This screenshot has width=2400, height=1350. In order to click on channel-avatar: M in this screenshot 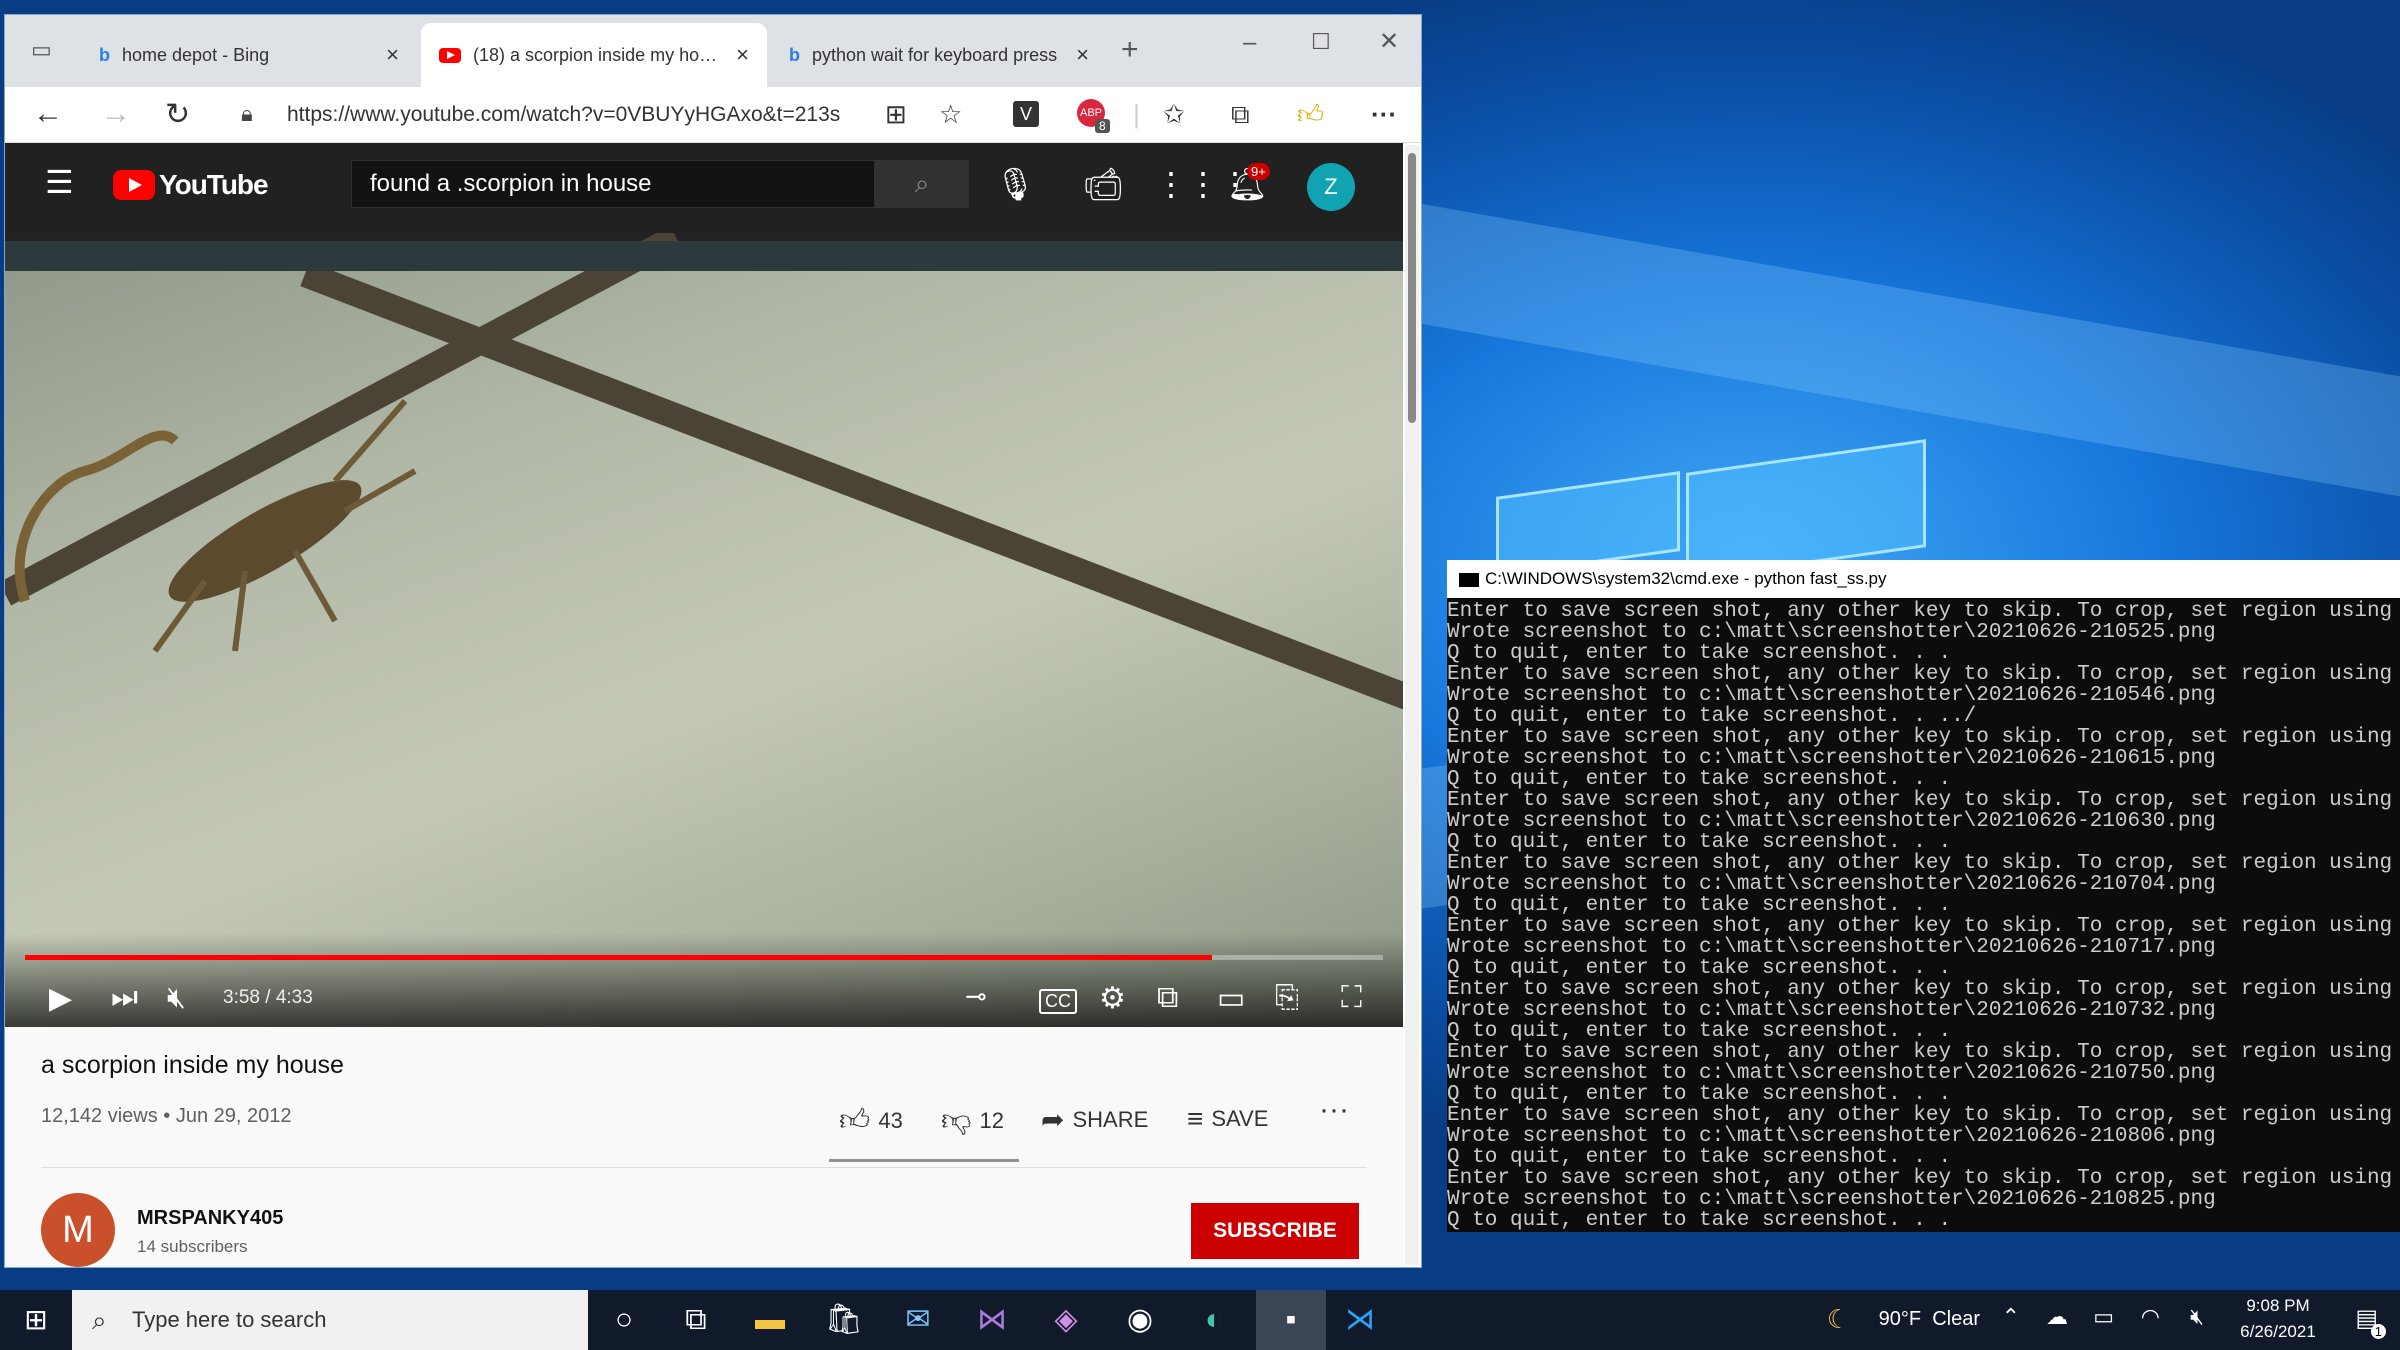, I will do `click(78, 1230)`.